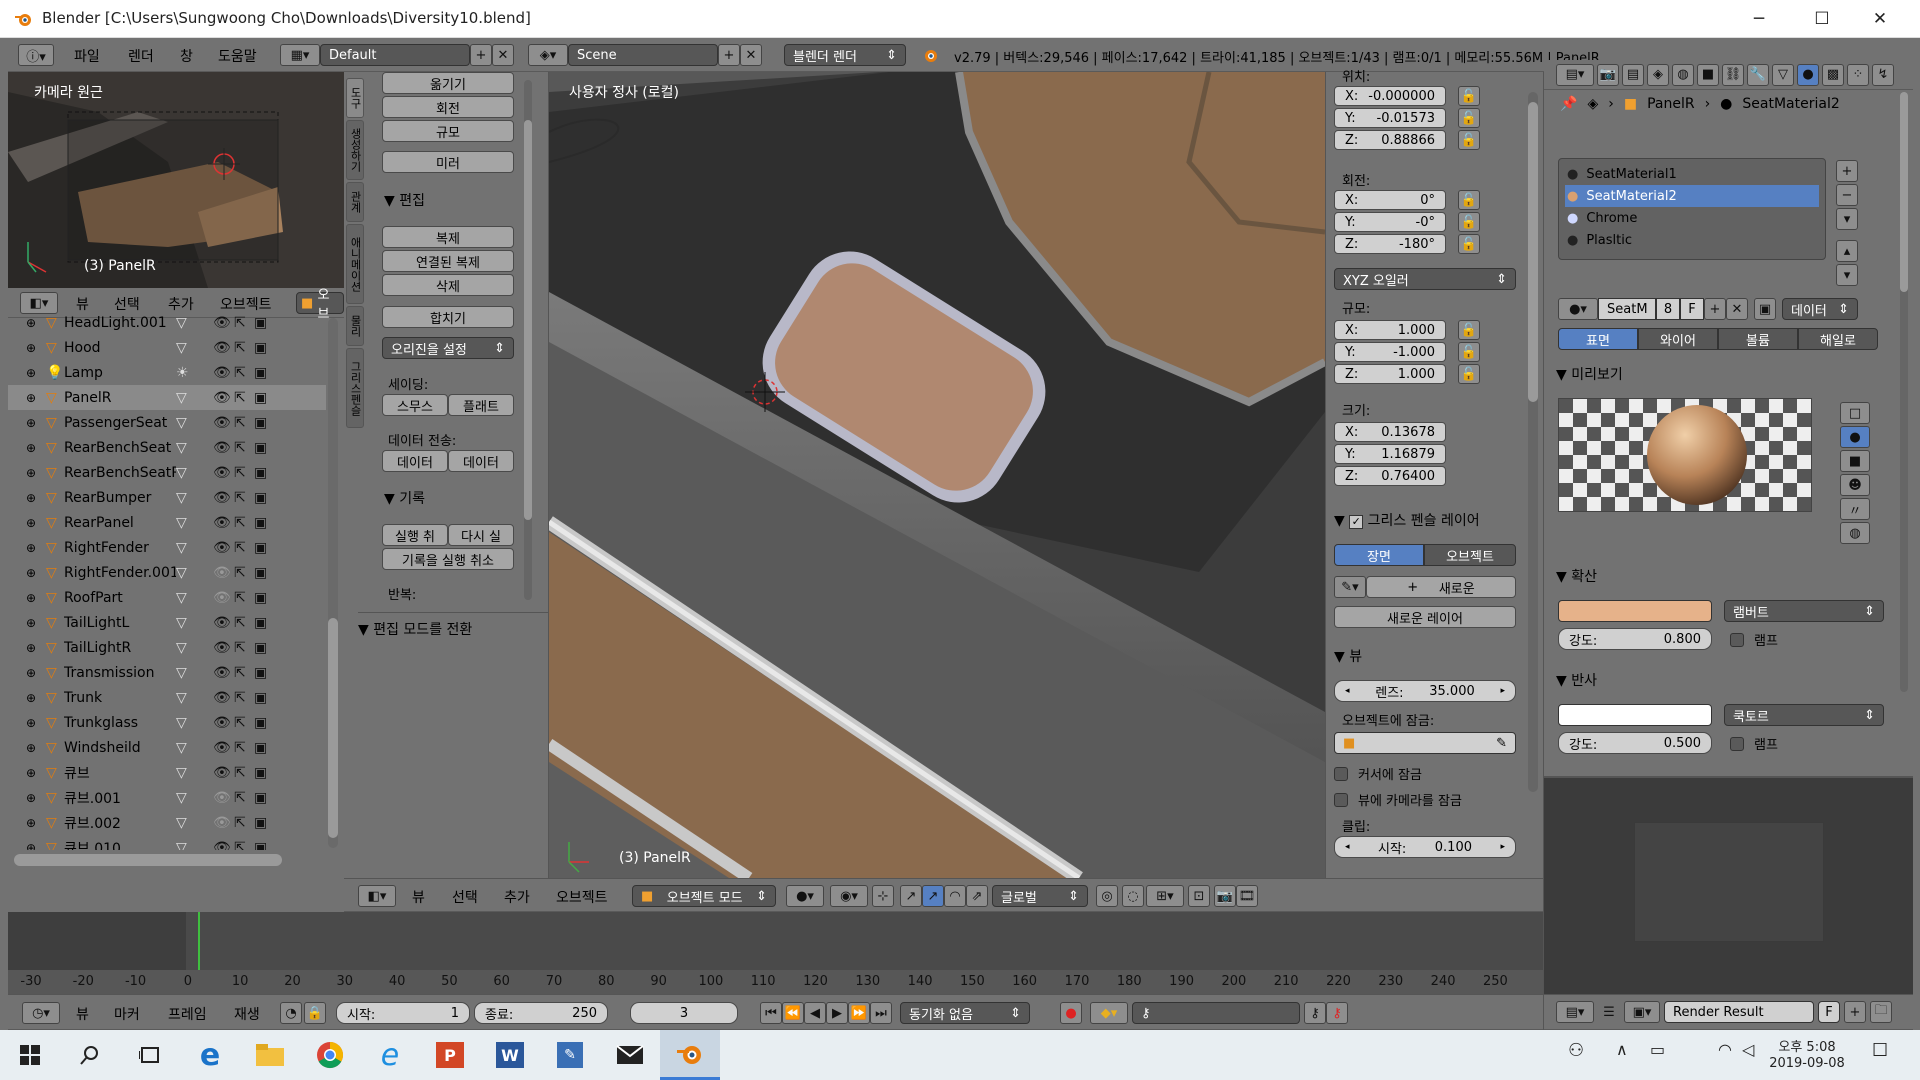 This screenshot has width=1920, height=1080. I want to click on rotate-manipulator-icon: ◠, so click(955, 896).